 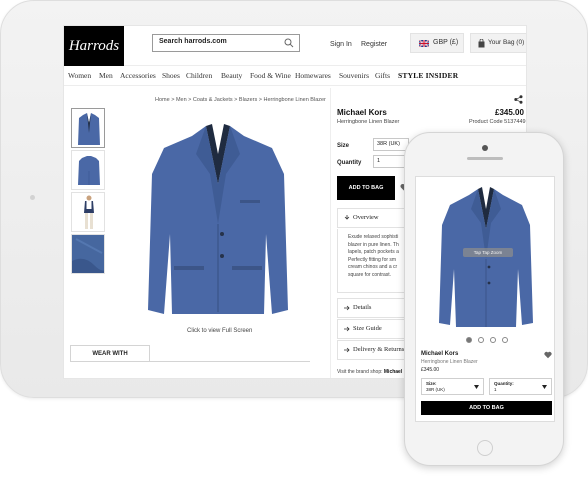 I want to click on nav-item-children: Children, so click(x=199, y=75).